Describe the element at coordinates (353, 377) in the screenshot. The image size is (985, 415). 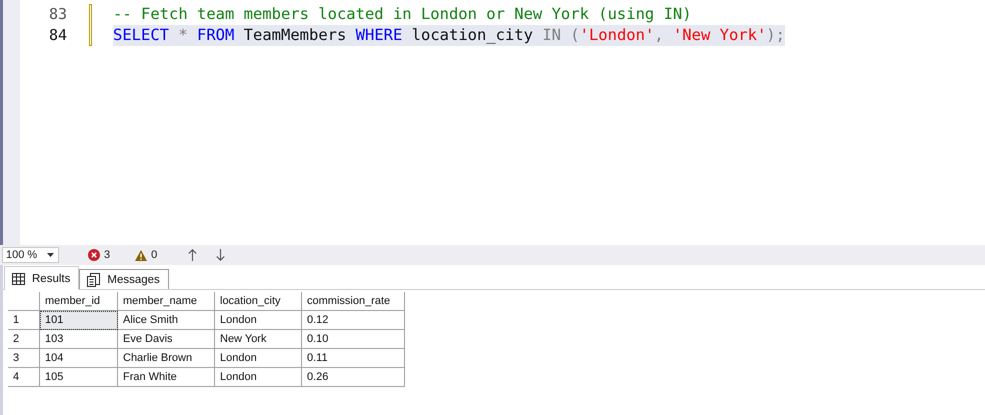
I see `table-cell: 0.26` at that location.